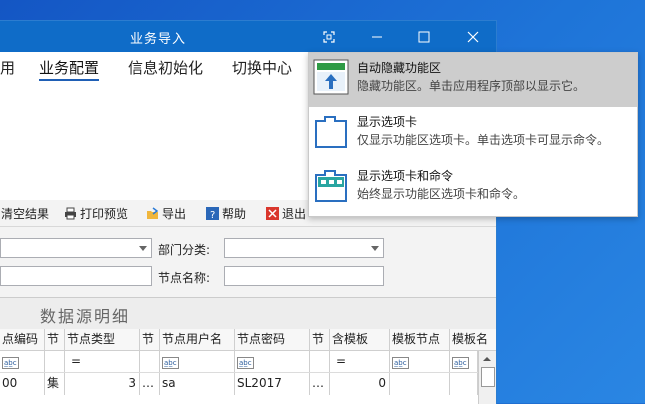  I want to click on filter-row: a̲b̲c = a̲b̲c a̲b̲c = a̲b̲c a̲b̲c, so click(239, 362).